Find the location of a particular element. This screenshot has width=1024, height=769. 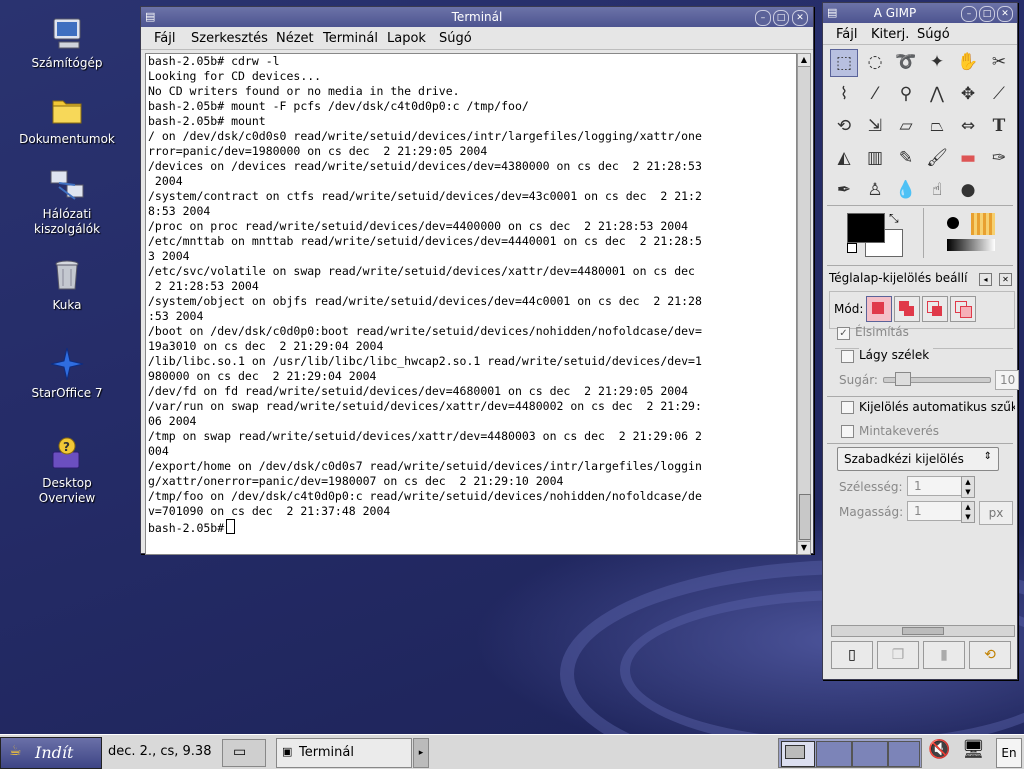

tab-menu-icon: ◂ is located at coordinates (985, 279).